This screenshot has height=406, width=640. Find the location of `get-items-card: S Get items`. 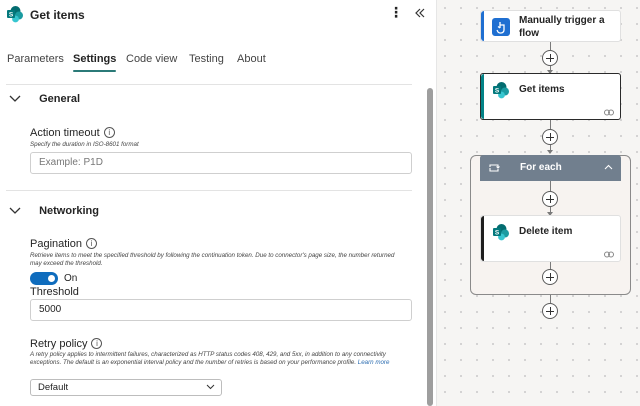

get-items-card: S Get items is located at coordinates (550, 96).